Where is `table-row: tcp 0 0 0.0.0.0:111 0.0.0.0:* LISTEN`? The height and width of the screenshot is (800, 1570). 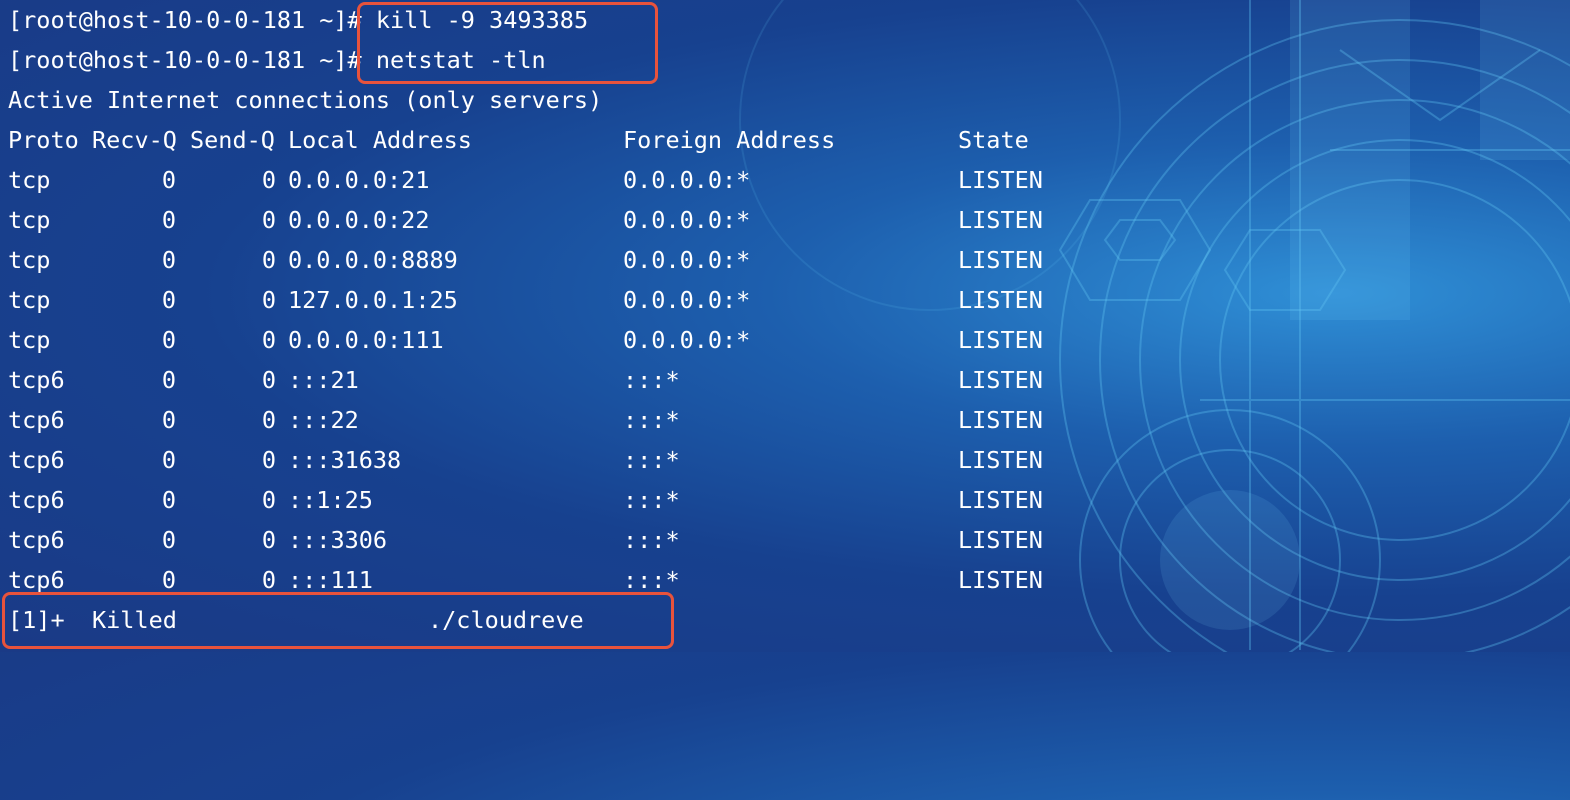 table-row: tcp 0 0 0.0.0.0:111 0.0.0.0:* LISTEN is located at coordinates (558, 340).